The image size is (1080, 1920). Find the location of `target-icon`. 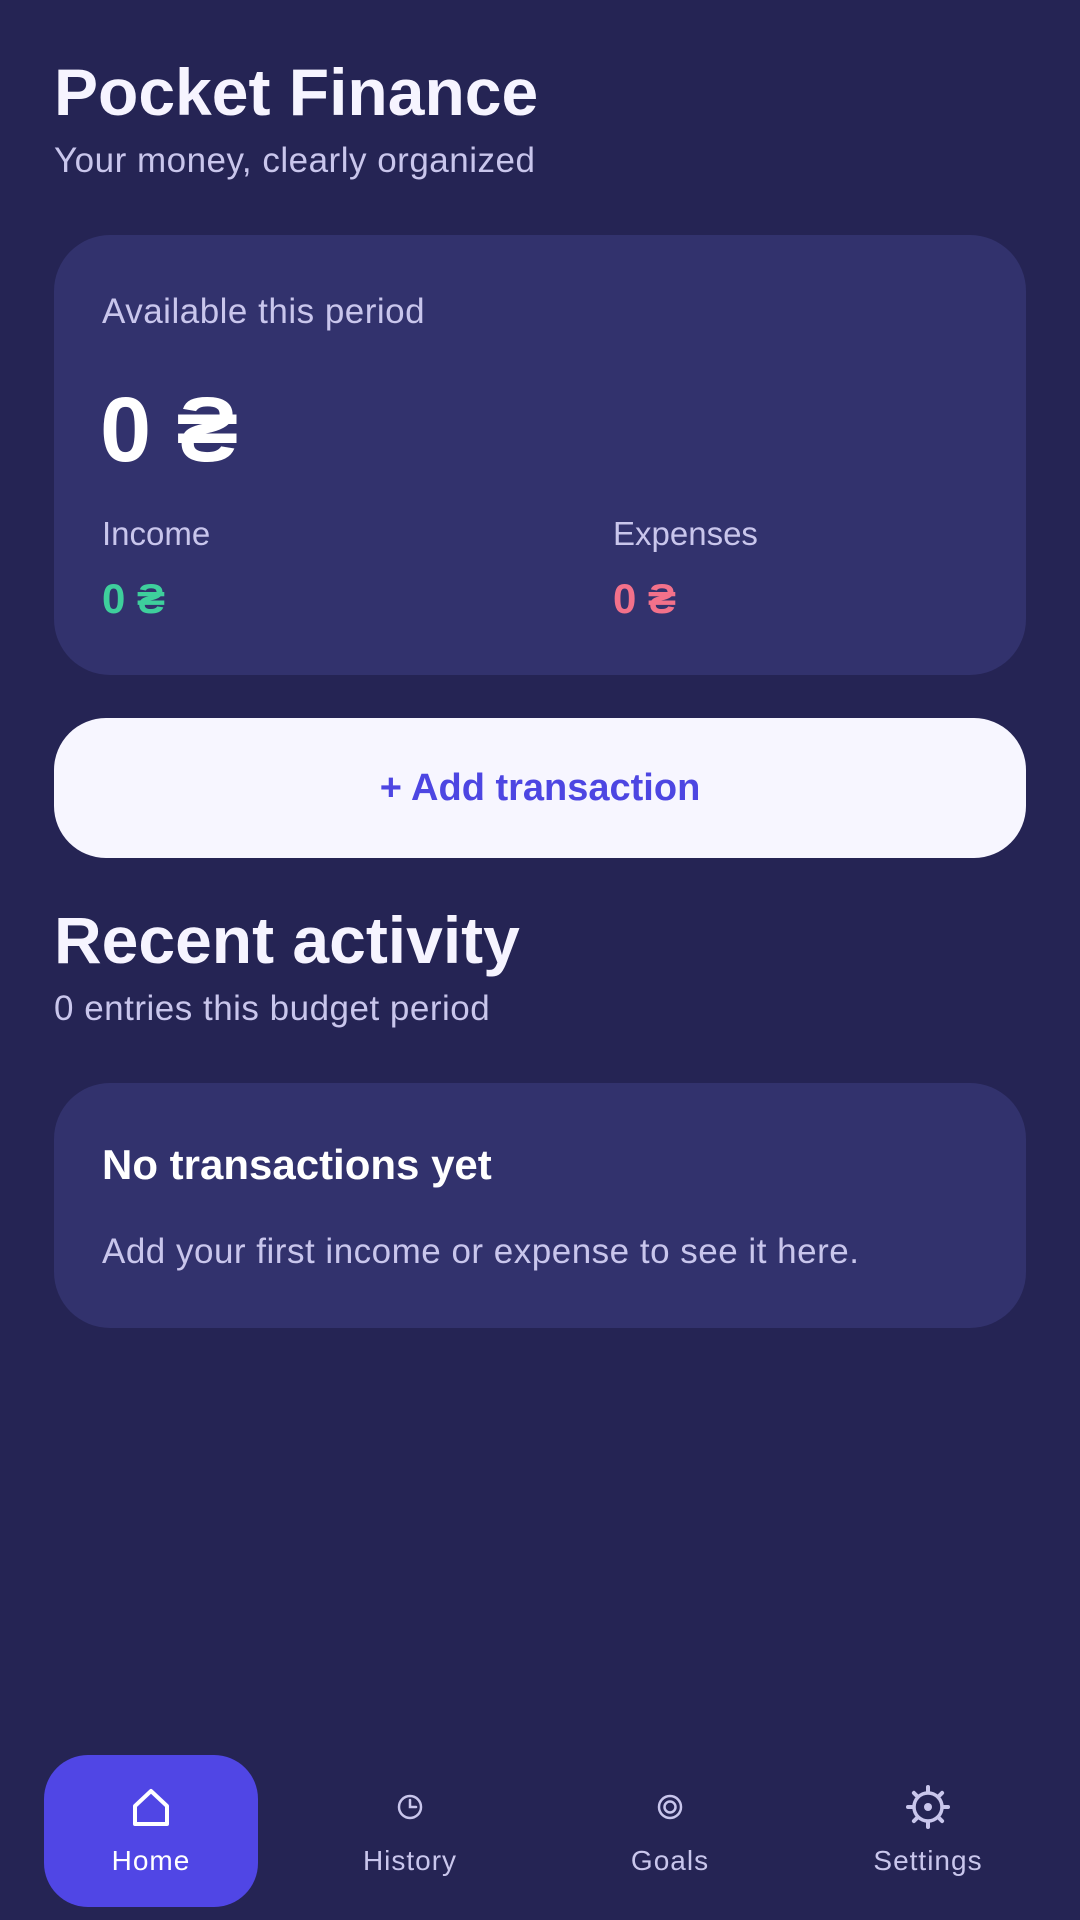

target-icon is located at coordinates (670, 1807).